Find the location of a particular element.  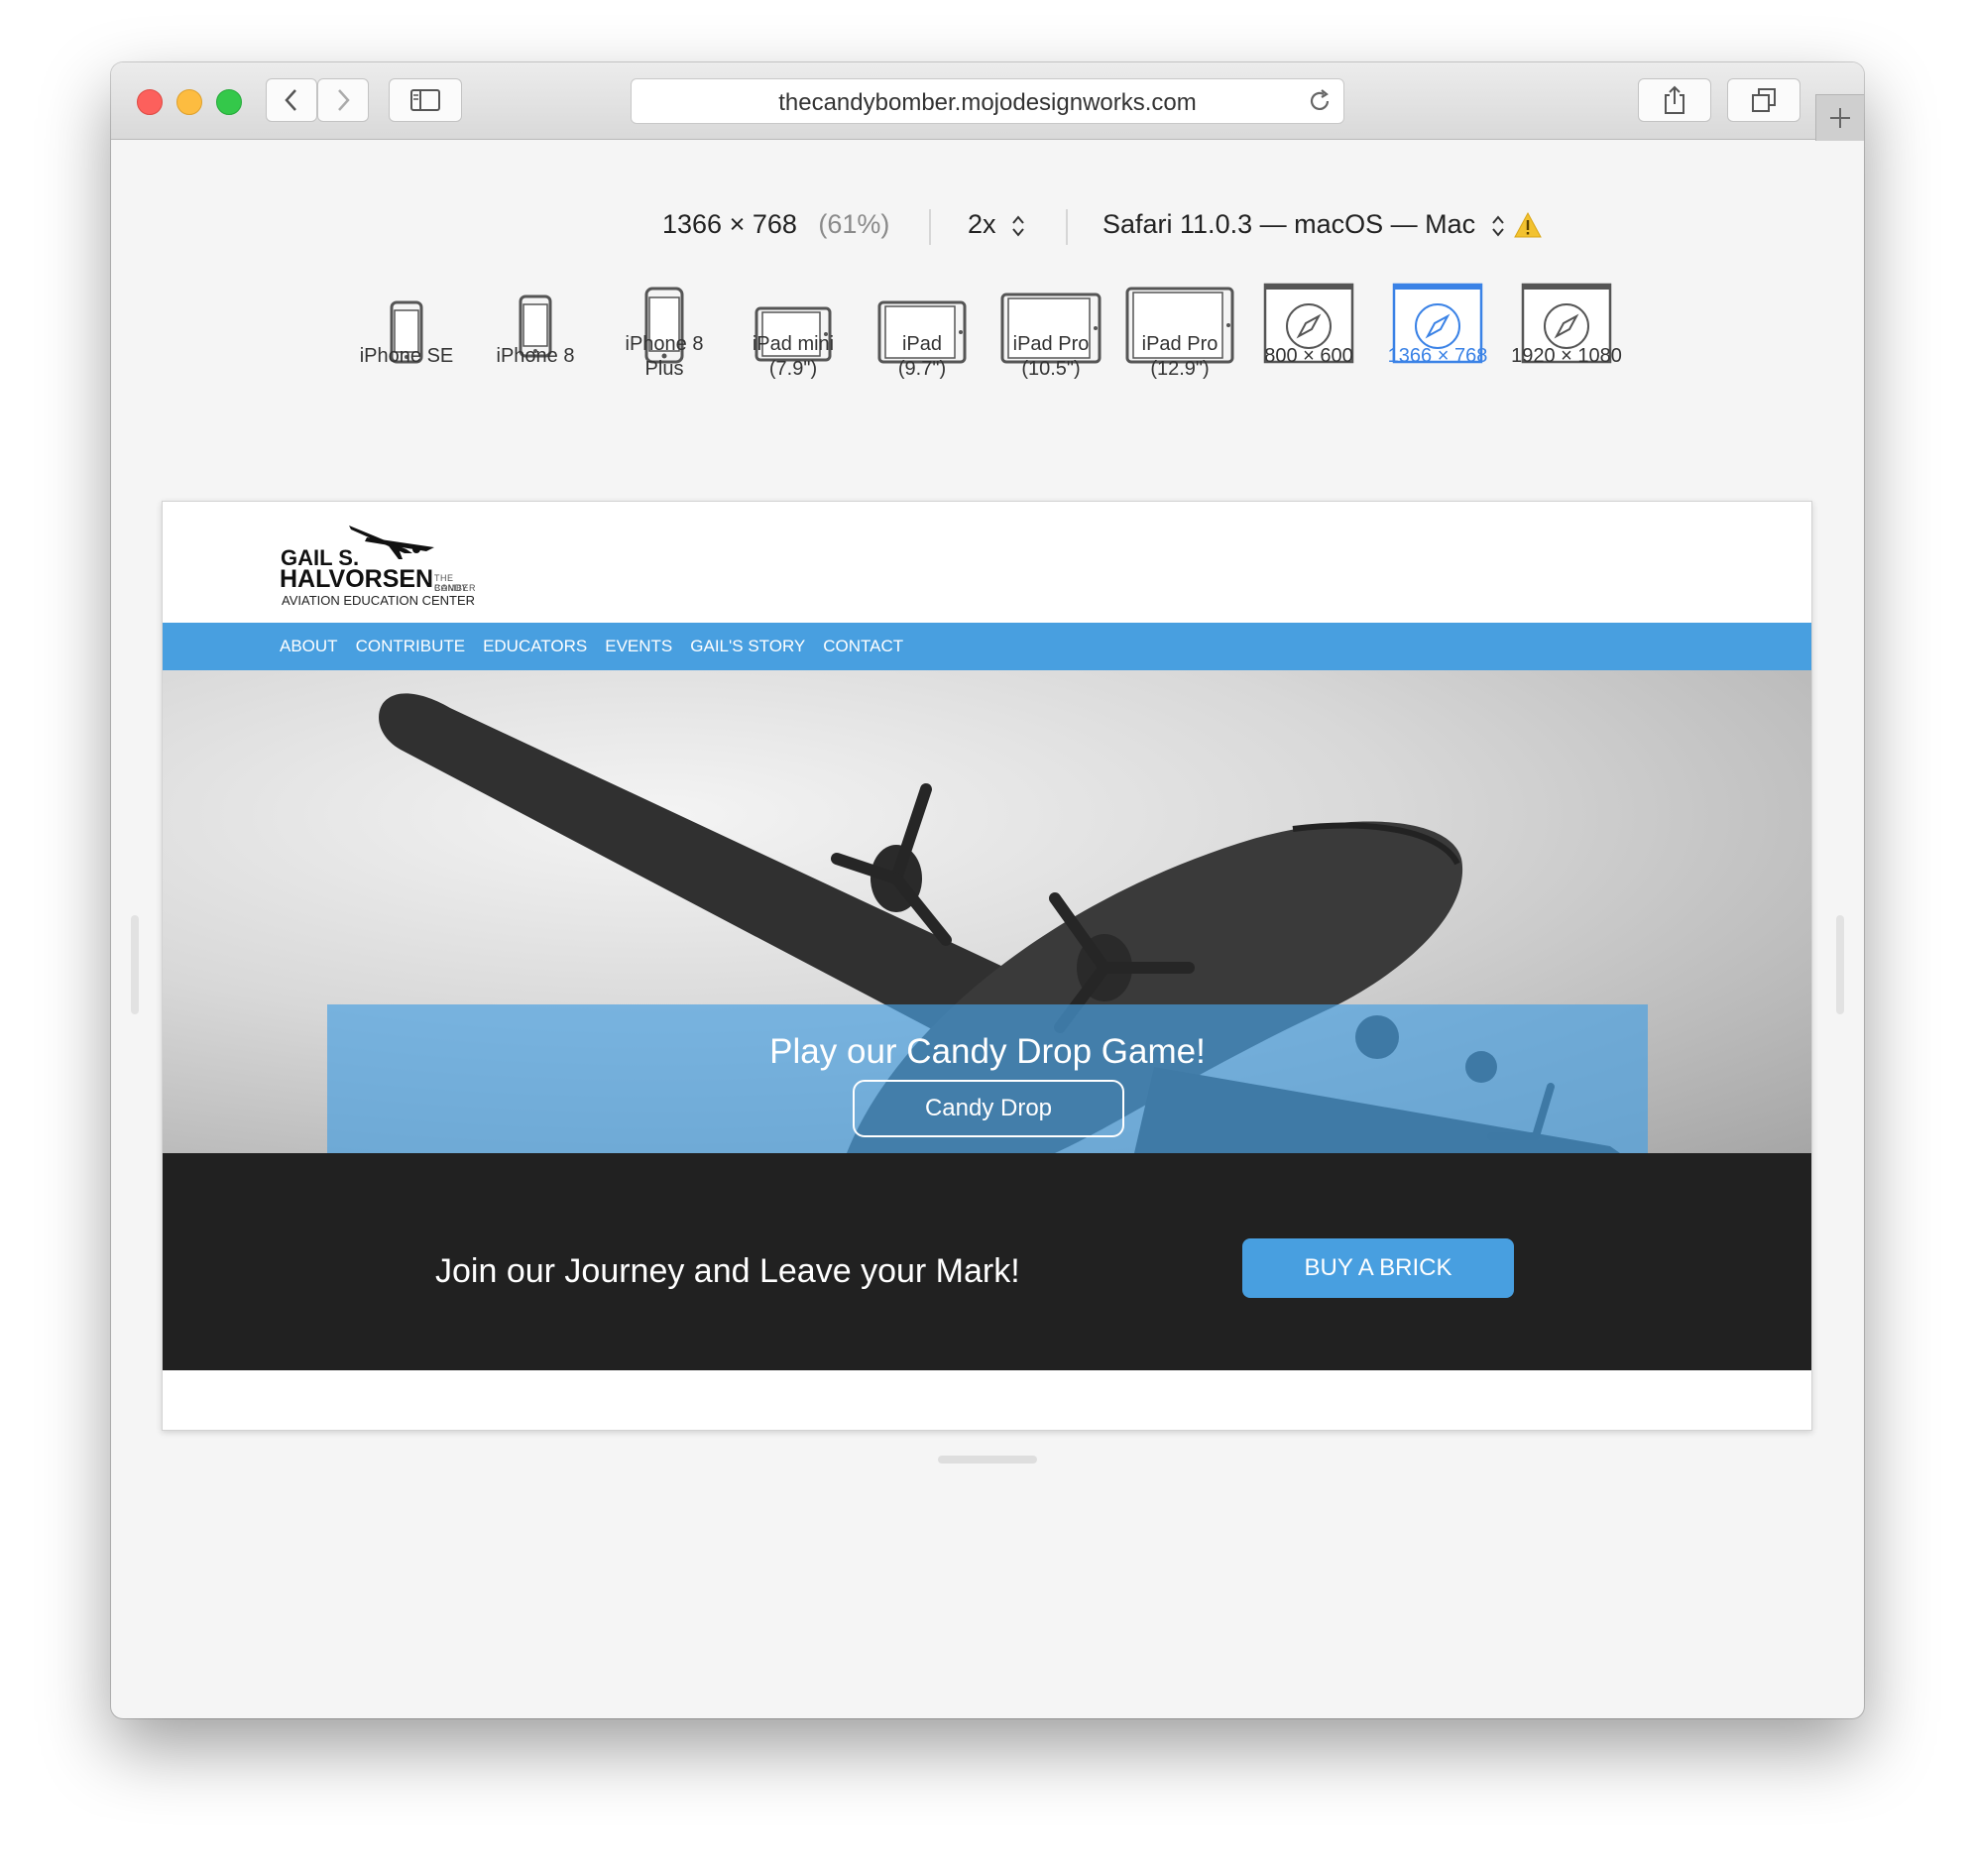

page-footer-space is located at coordinates (987, 1400).